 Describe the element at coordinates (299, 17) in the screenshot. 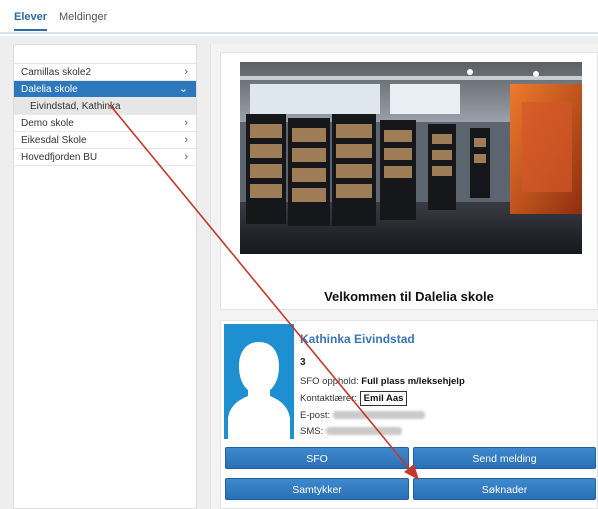

I see `top-navigation: Elever Meldinger` at that location.